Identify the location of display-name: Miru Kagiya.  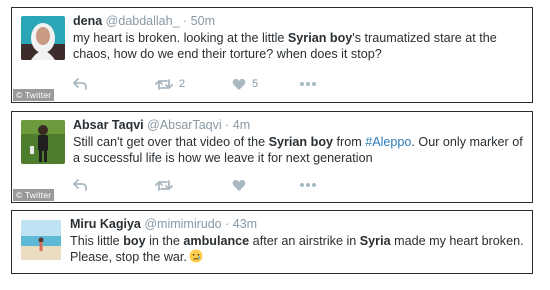
(105, 224).